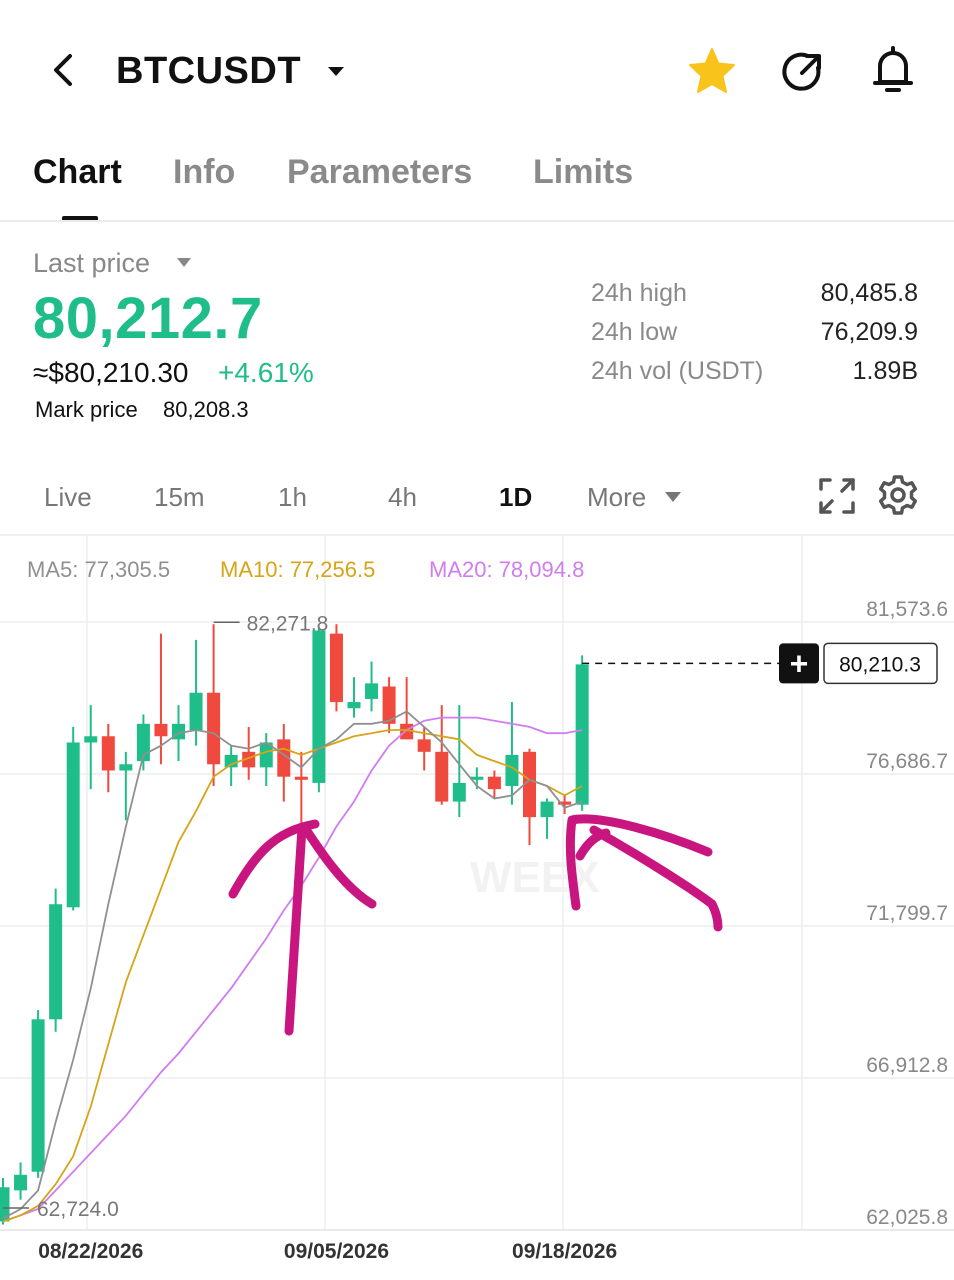 Image resolution: width=954 pixels, height=1280 pixels. Describe the element at coordinates (564, 1251) in the screenshot. I see `x-axis-tick-label: 09/18/2026` at that location.